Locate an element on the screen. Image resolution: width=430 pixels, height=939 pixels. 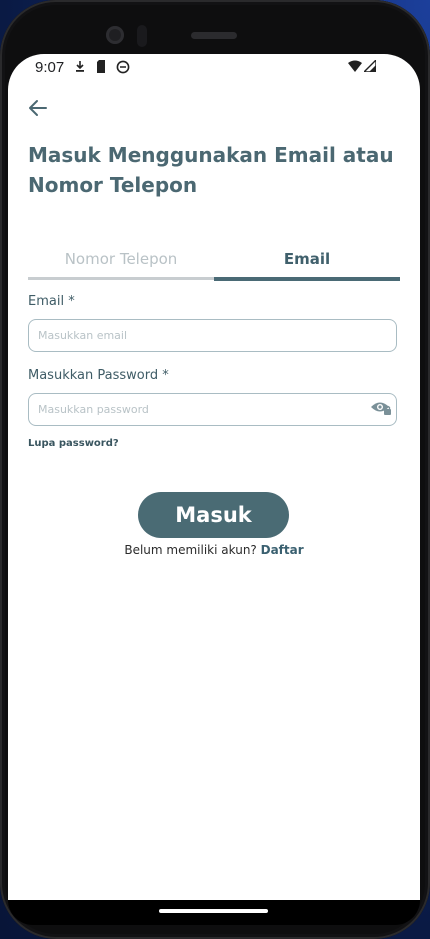
tab-underline-inactive is located at coordinates (121, 278).